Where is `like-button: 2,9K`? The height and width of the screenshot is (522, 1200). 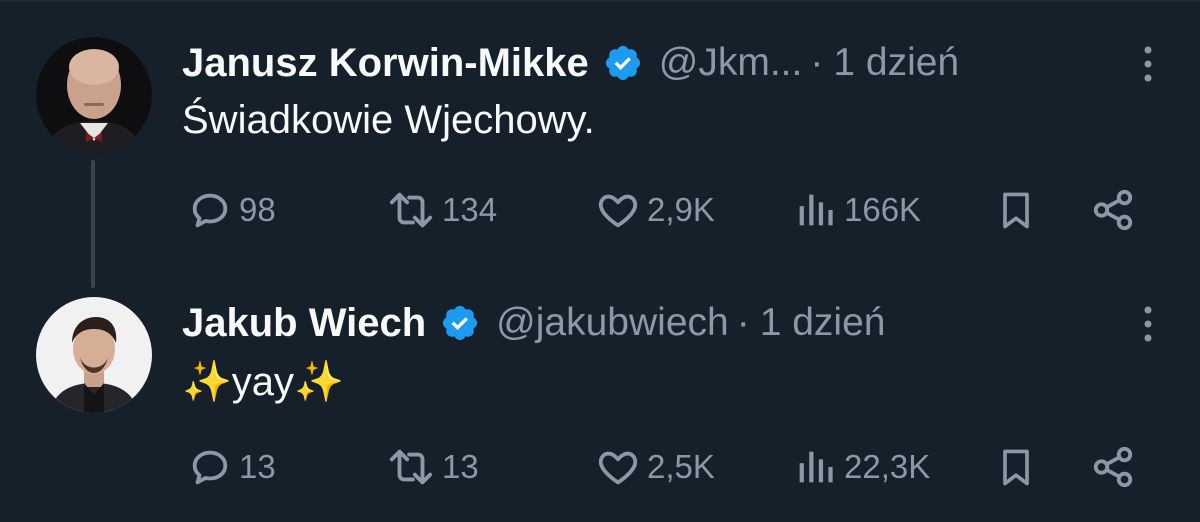 like-button: 2,9K is located at coordinates (655, 210).